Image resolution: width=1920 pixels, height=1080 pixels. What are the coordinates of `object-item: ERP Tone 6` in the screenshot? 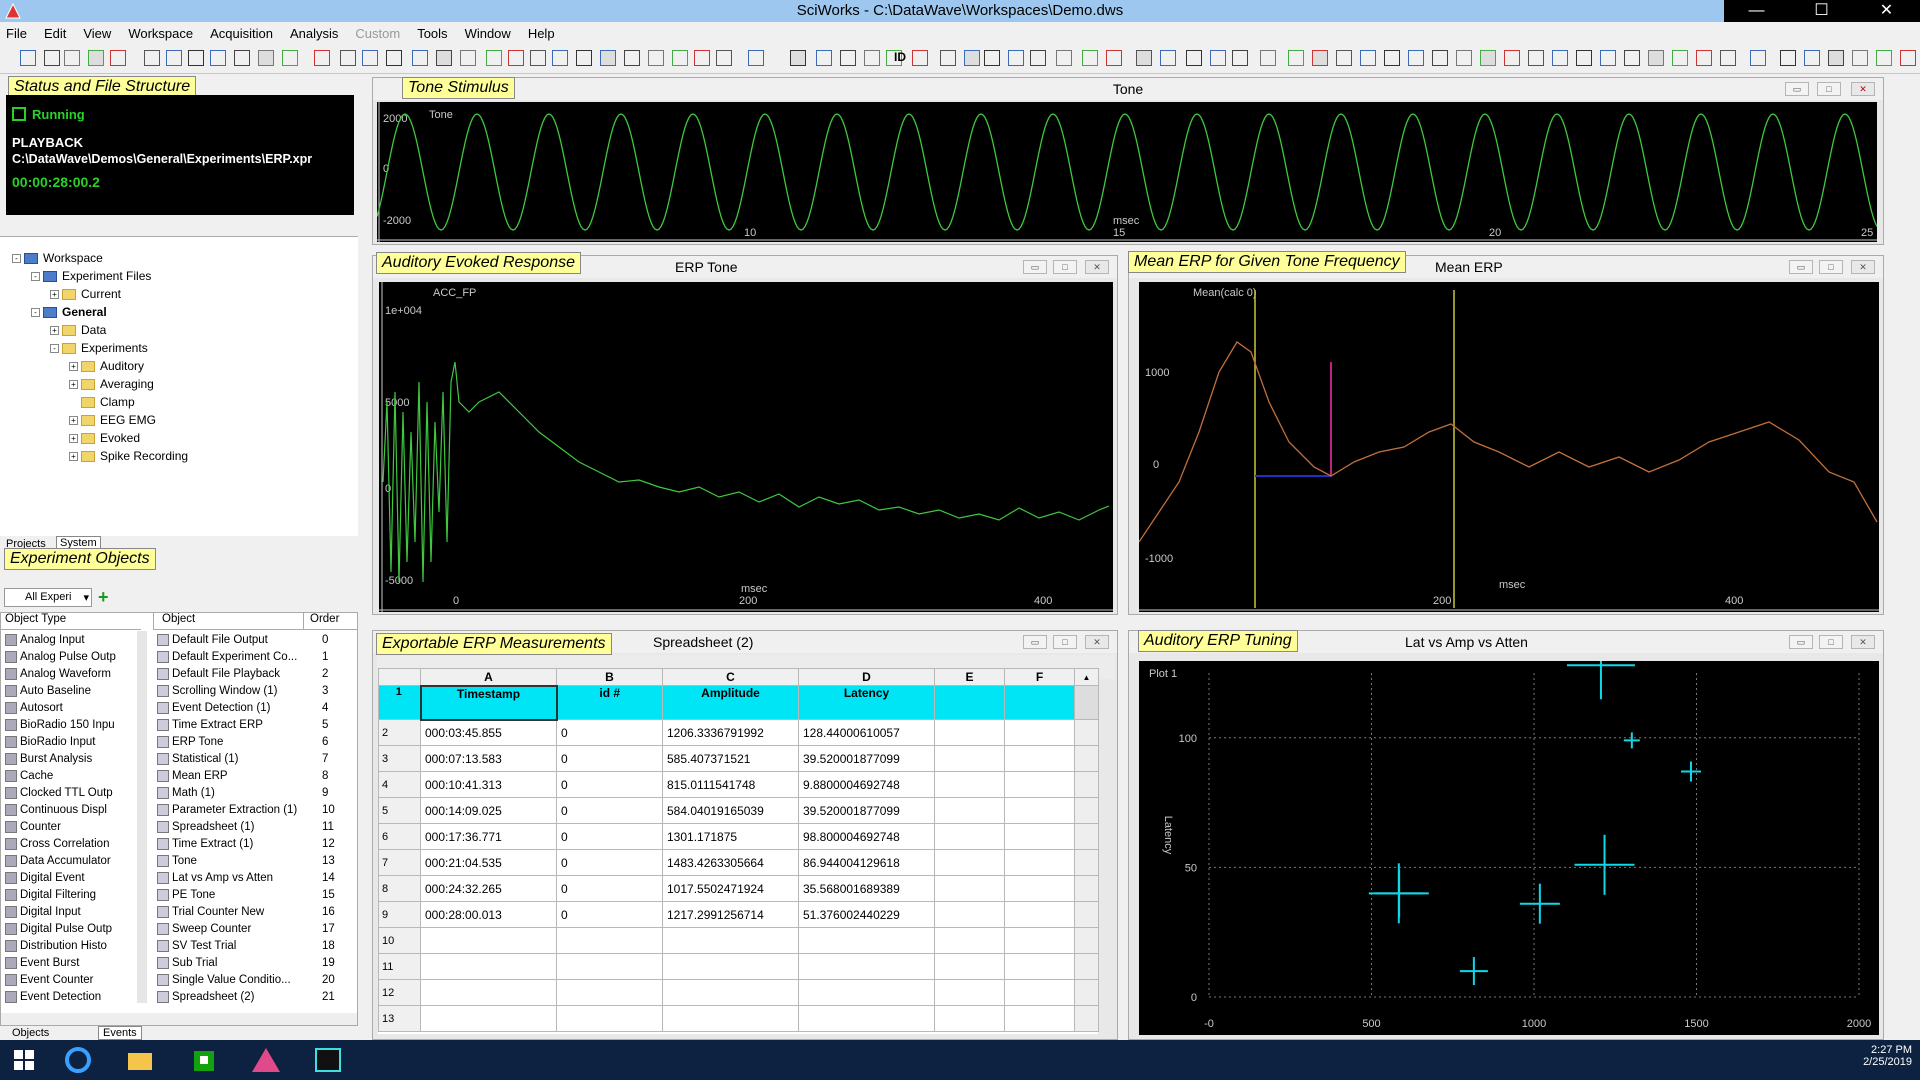 It's located at (256, 741).